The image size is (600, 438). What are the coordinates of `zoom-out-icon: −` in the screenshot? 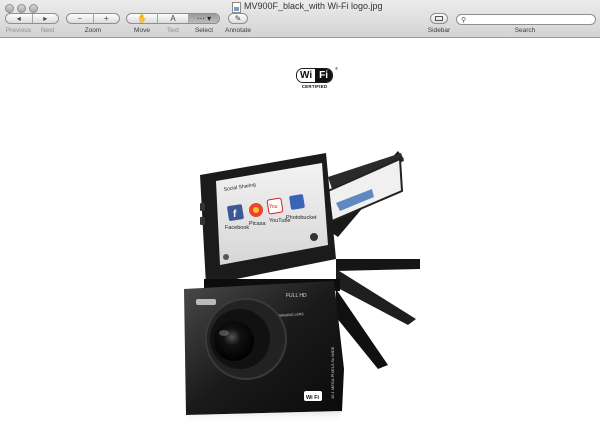 It's located at (80, 18).